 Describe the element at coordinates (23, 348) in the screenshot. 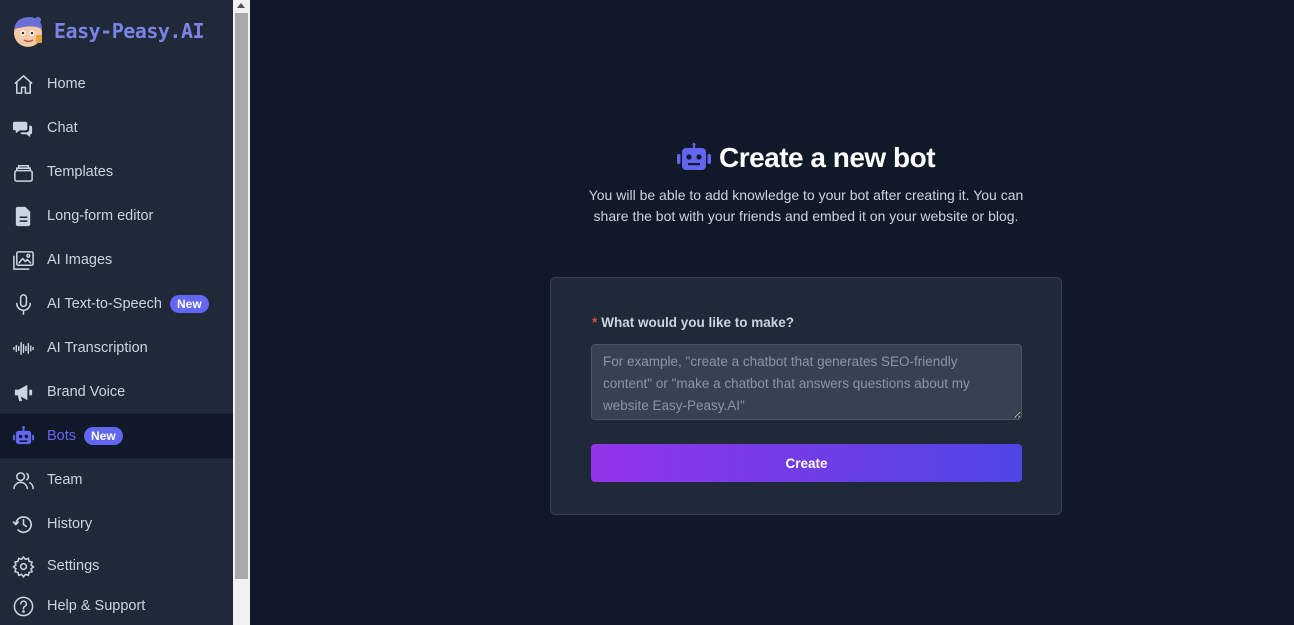

I see `waveform-icon` at that location.